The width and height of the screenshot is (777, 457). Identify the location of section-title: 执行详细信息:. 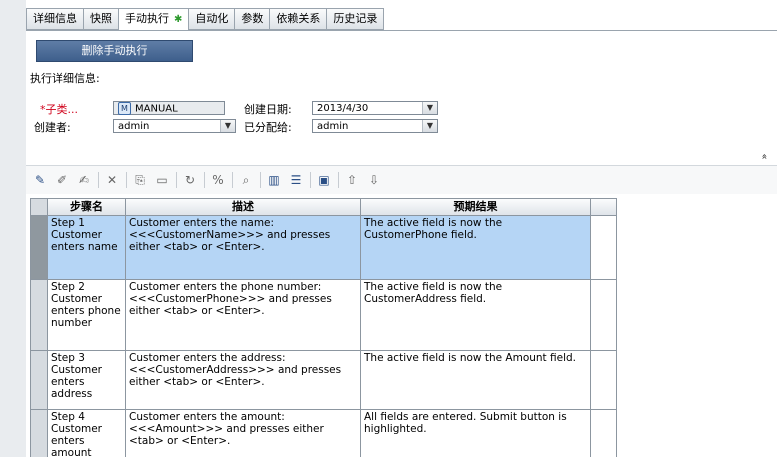
(65, 78).